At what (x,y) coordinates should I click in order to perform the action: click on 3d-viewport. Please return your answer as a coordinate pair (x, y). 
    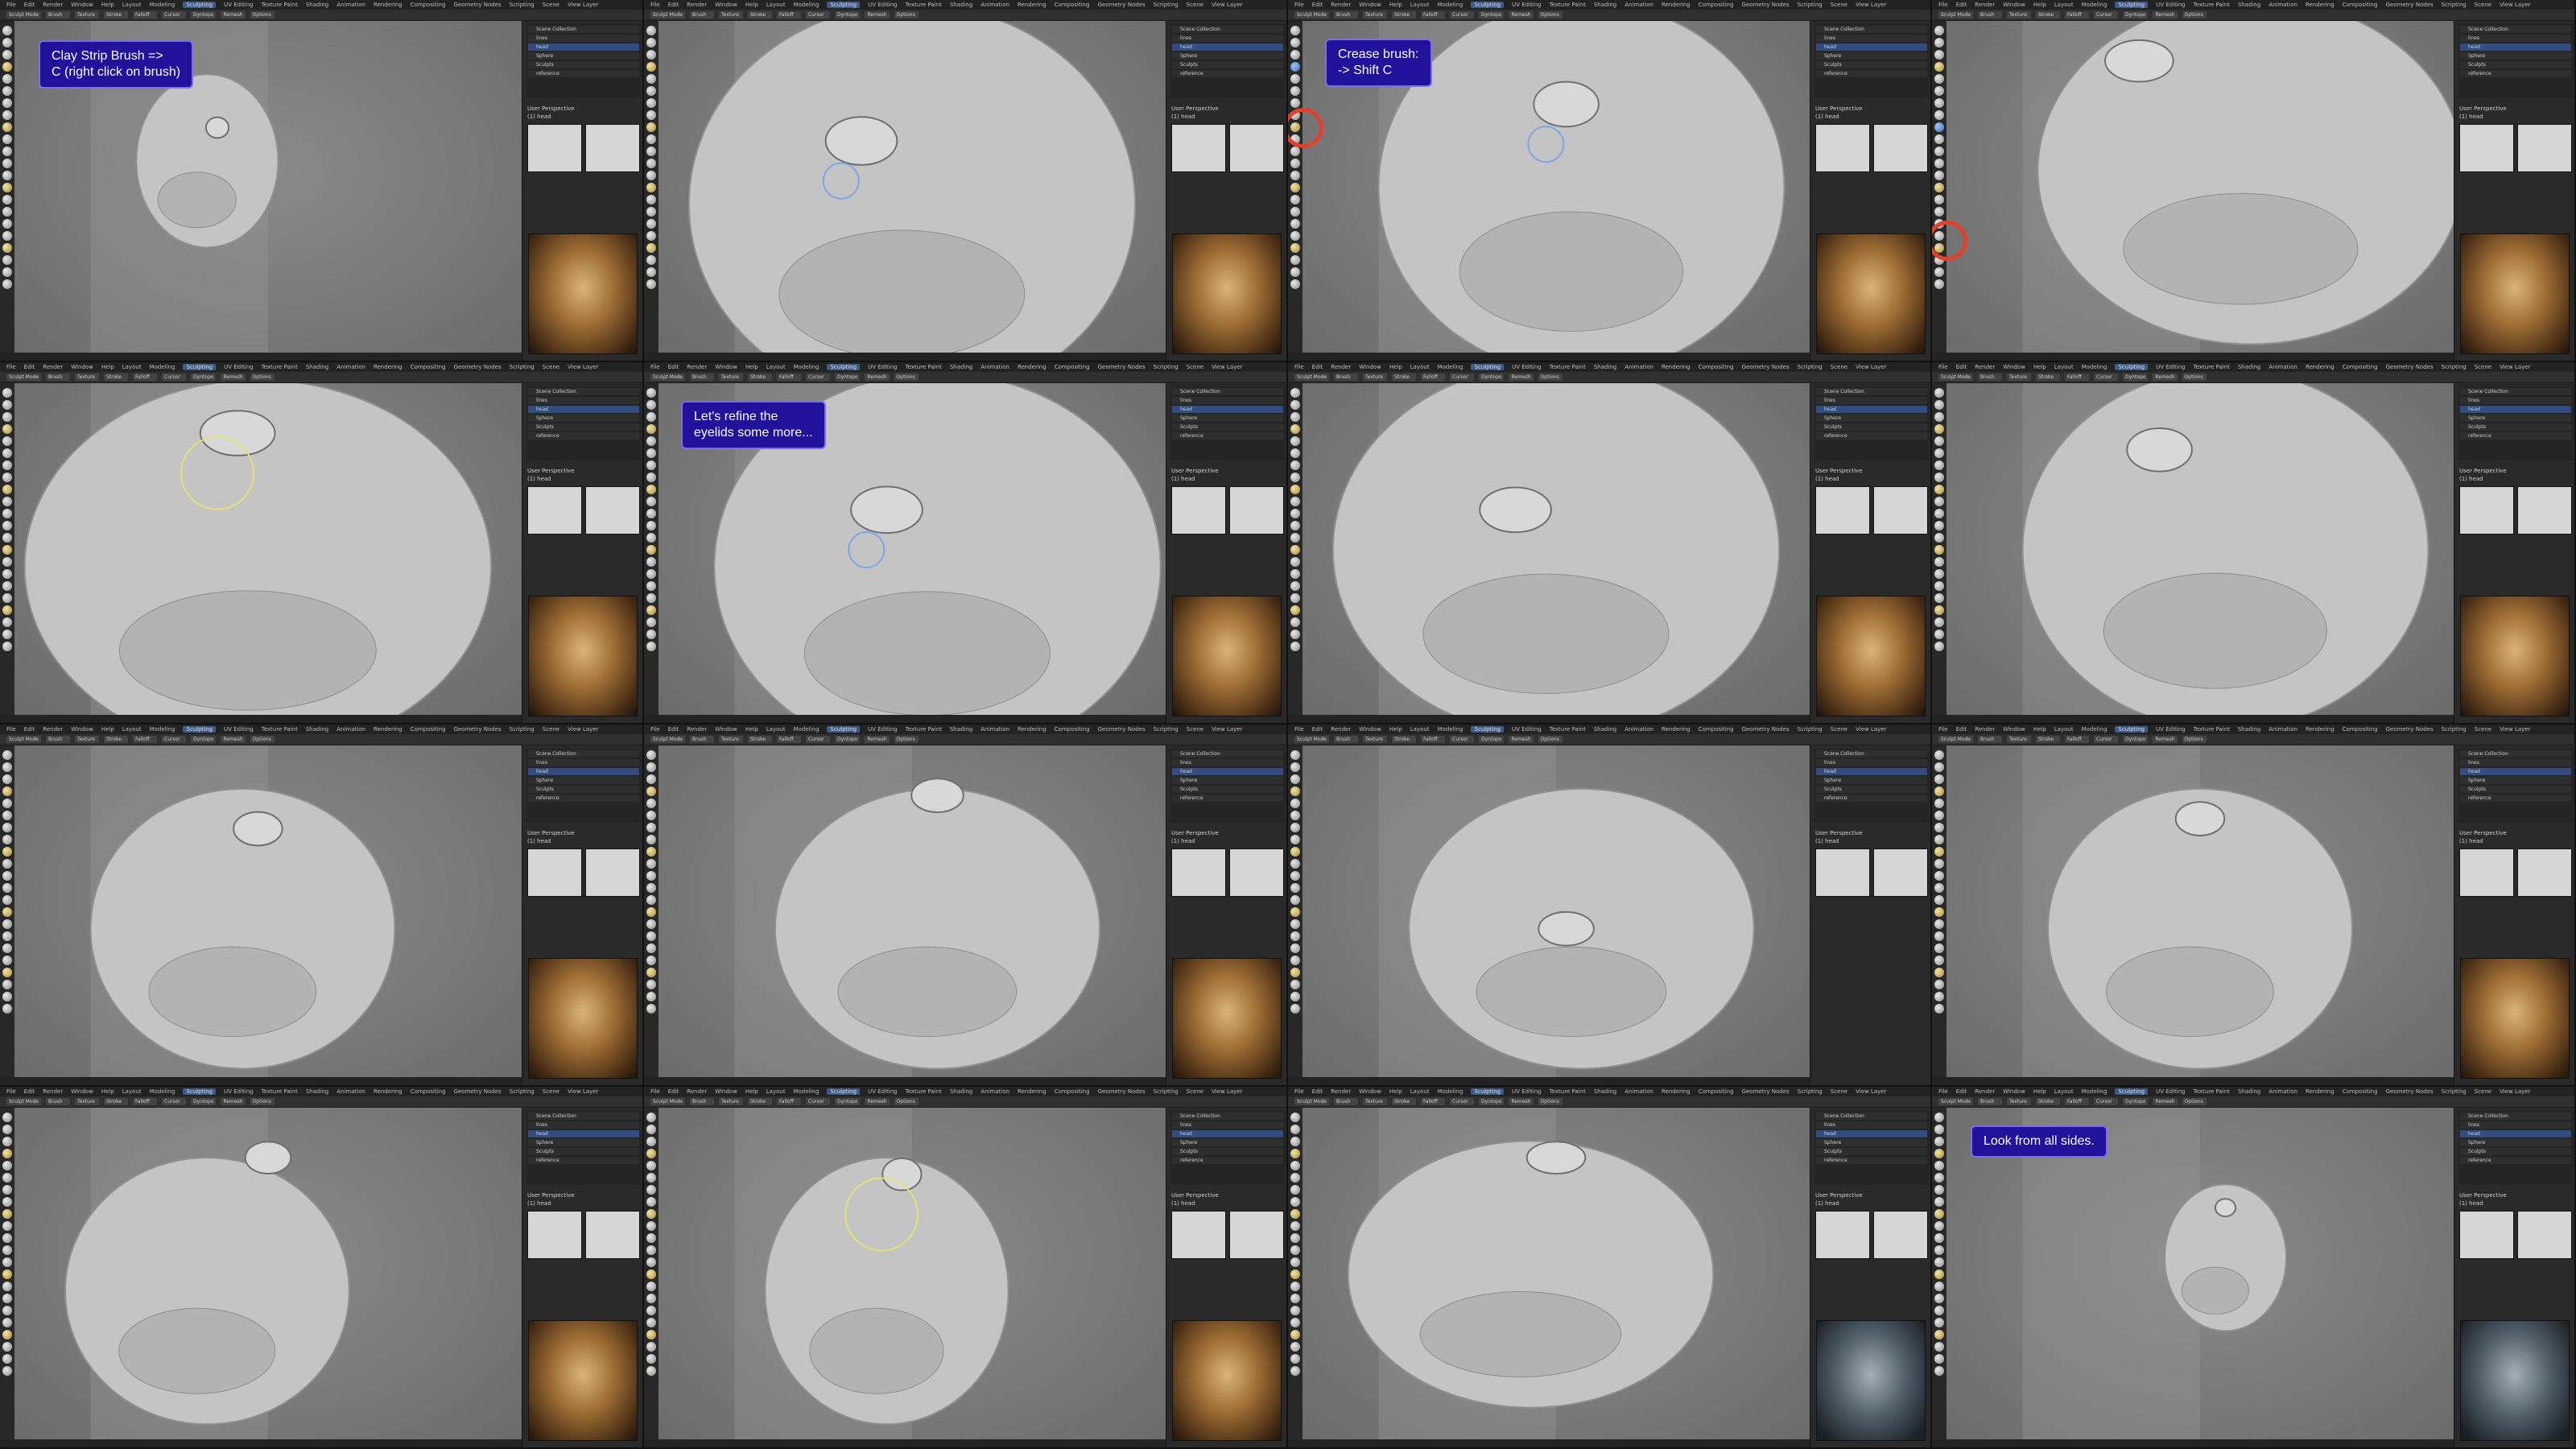
    Looking at the image, I should click on (2200, 187).